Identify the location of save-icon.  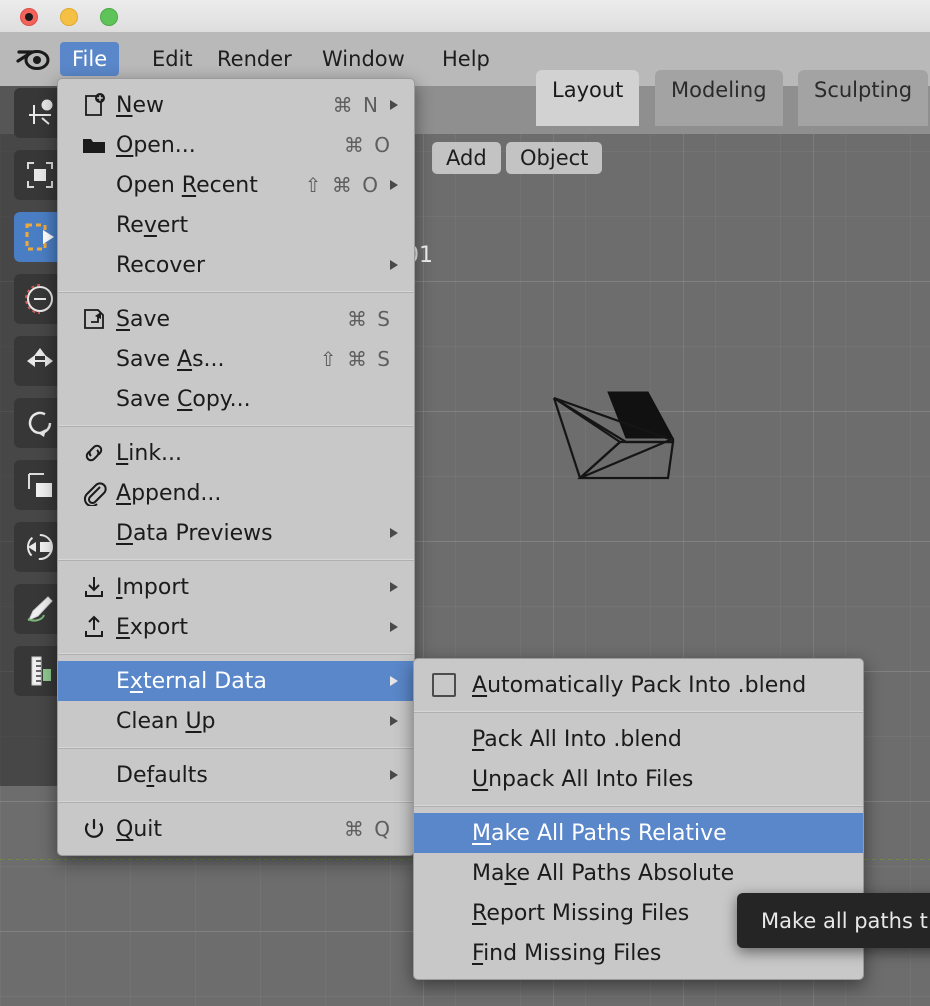
(94, 319).